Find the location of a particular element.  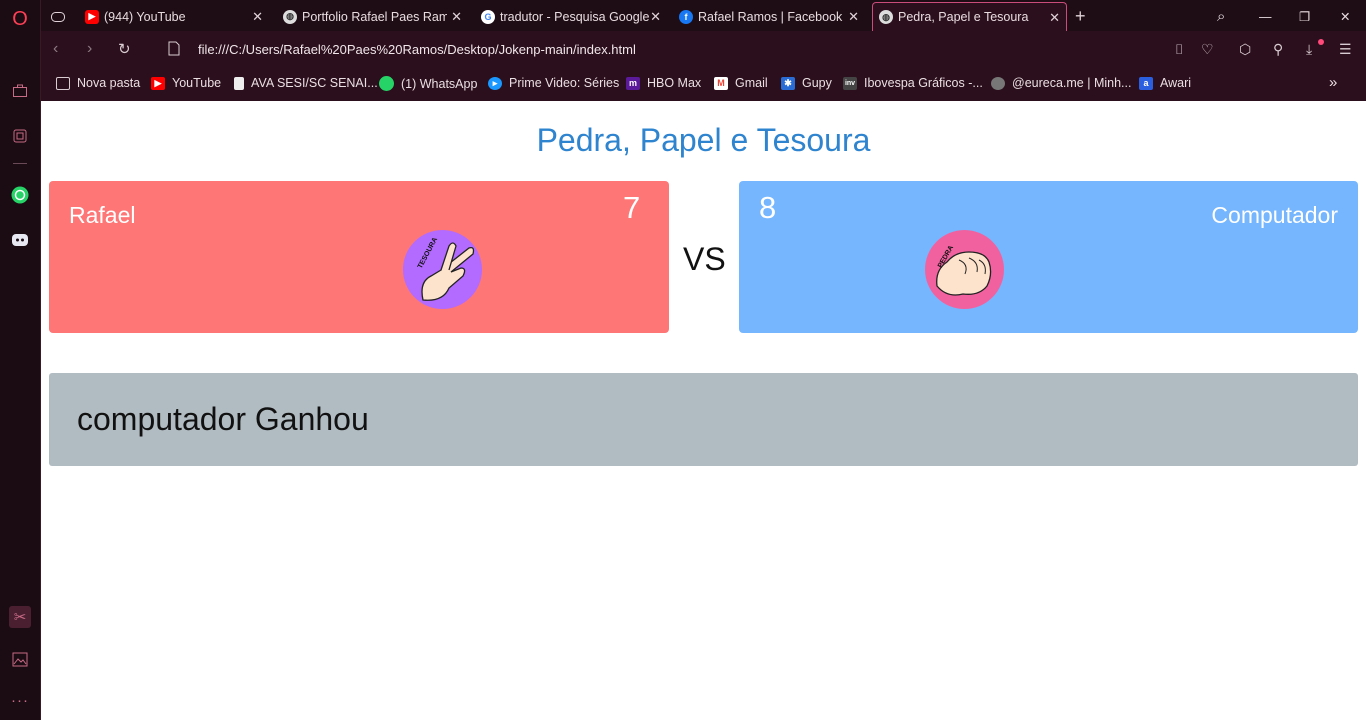

tools-icon: ✂ is located at coordinates (20, 617).